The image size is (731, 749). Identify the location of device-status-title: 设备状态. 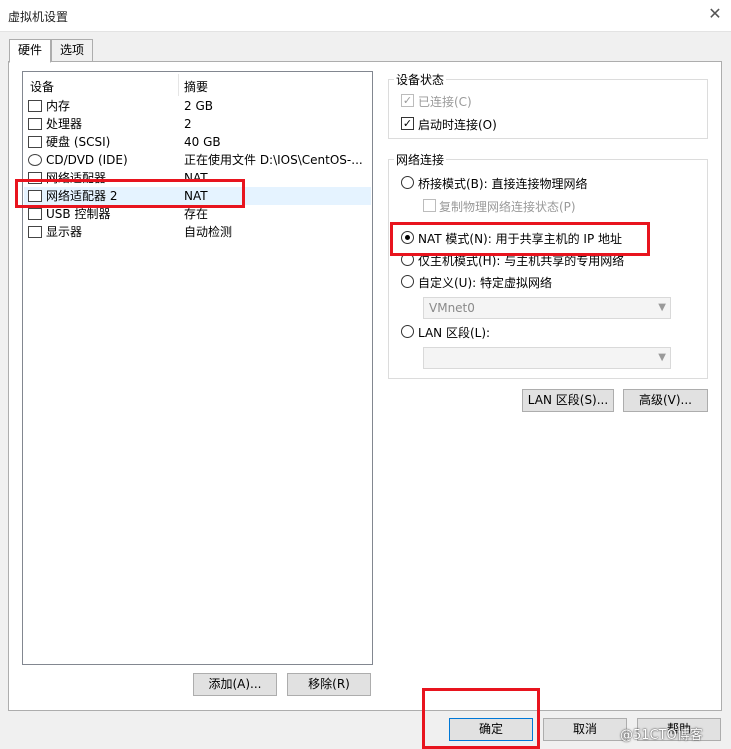
(420, 79).